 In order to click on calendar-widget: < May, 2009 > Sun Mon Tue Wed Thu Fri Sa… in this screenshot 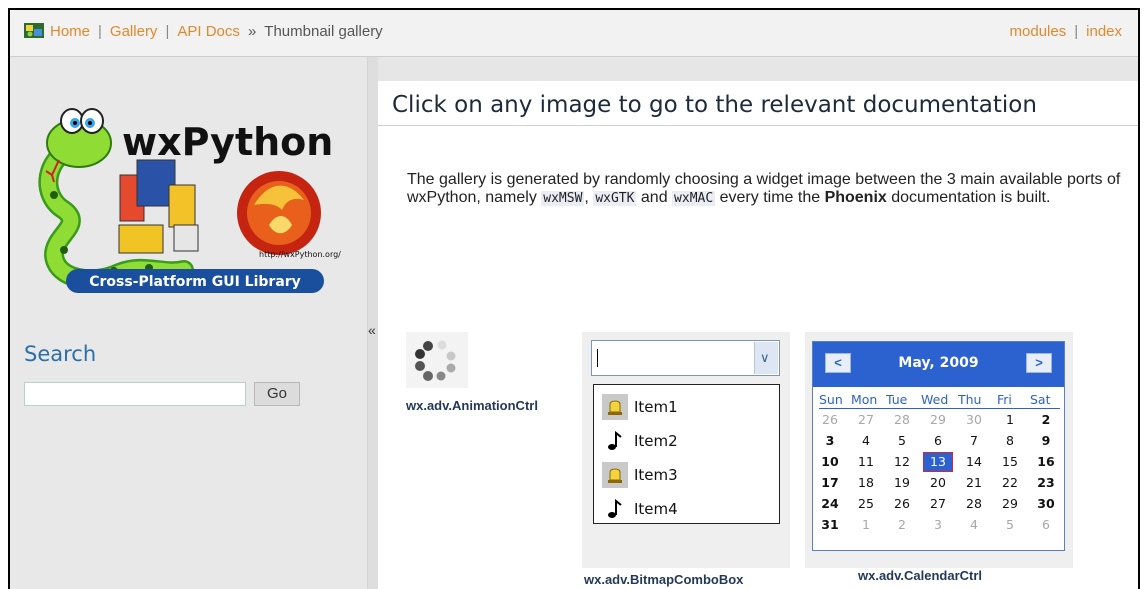, I will do `click(938, 446)`.